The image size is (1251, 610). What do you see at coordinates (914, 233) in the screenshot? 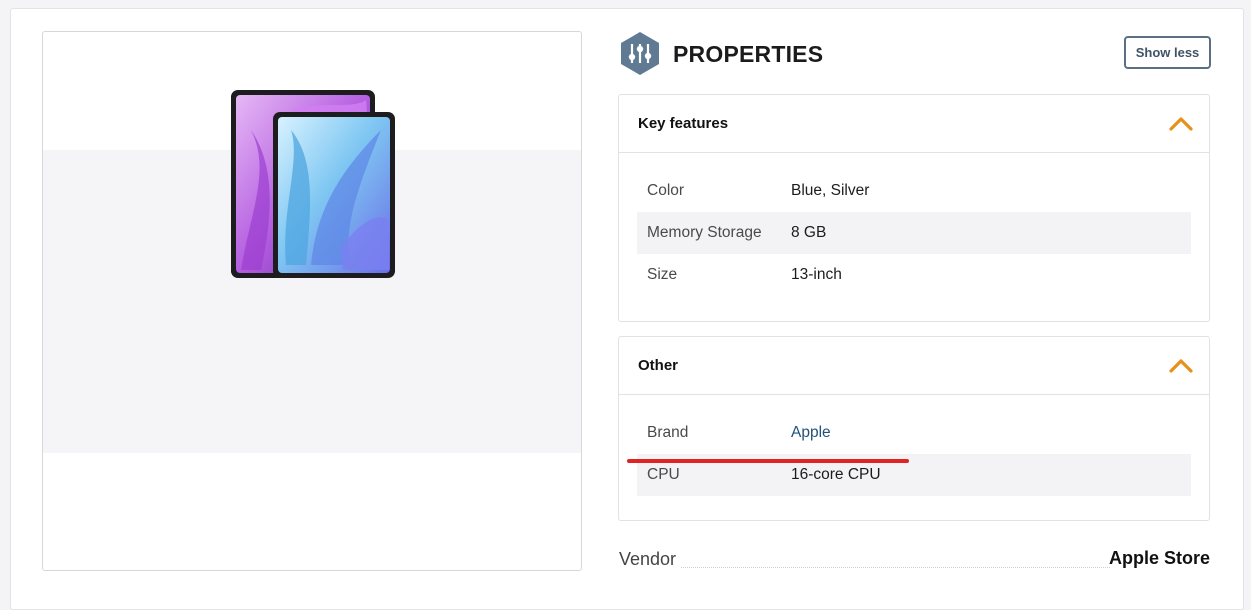
I see `property-row-memory-storage: Memory Storage 8 GB` at bounding box center [914, 233].